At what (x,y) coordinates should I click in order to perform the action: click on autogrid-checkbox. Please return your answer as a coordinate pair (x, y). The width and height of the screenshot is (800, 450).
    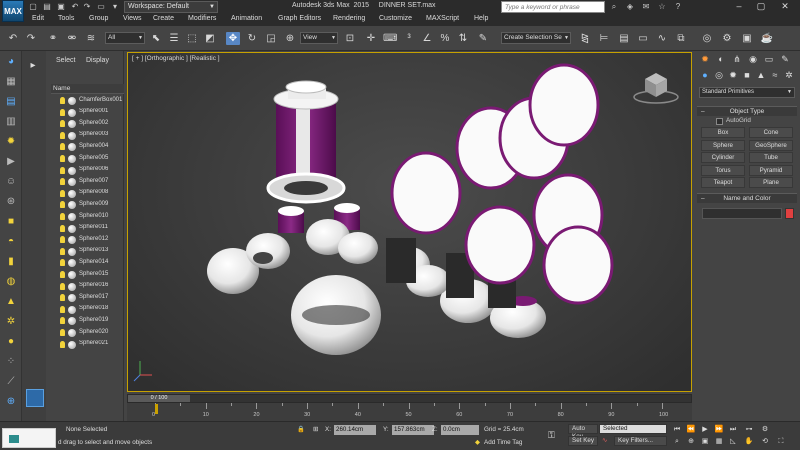
    Looking at the image, I should click on (719, 121).